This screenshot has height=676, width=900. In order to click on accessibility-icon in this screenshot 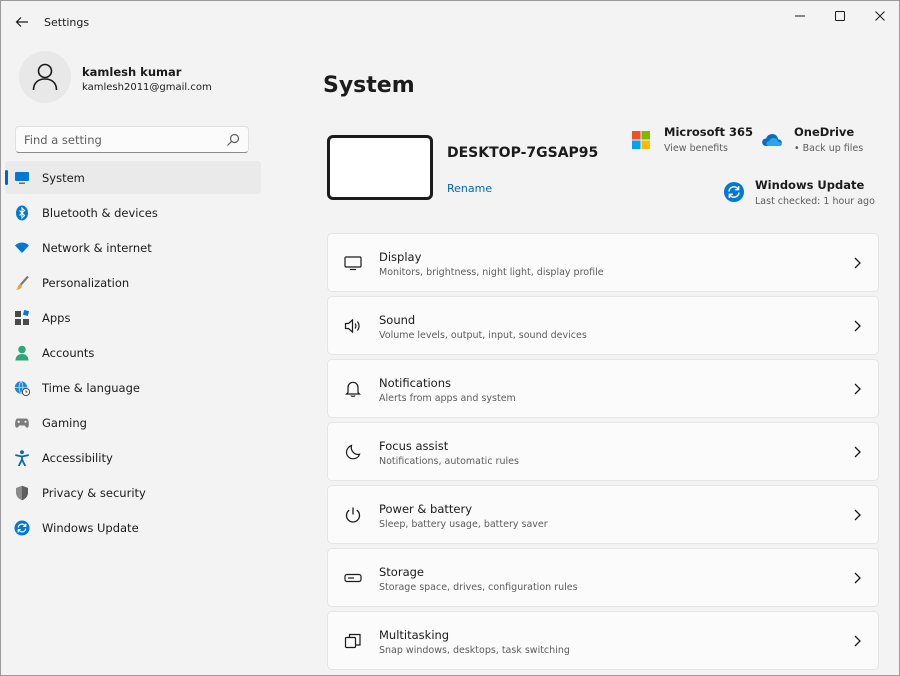, I will do `click(22, 458)`.